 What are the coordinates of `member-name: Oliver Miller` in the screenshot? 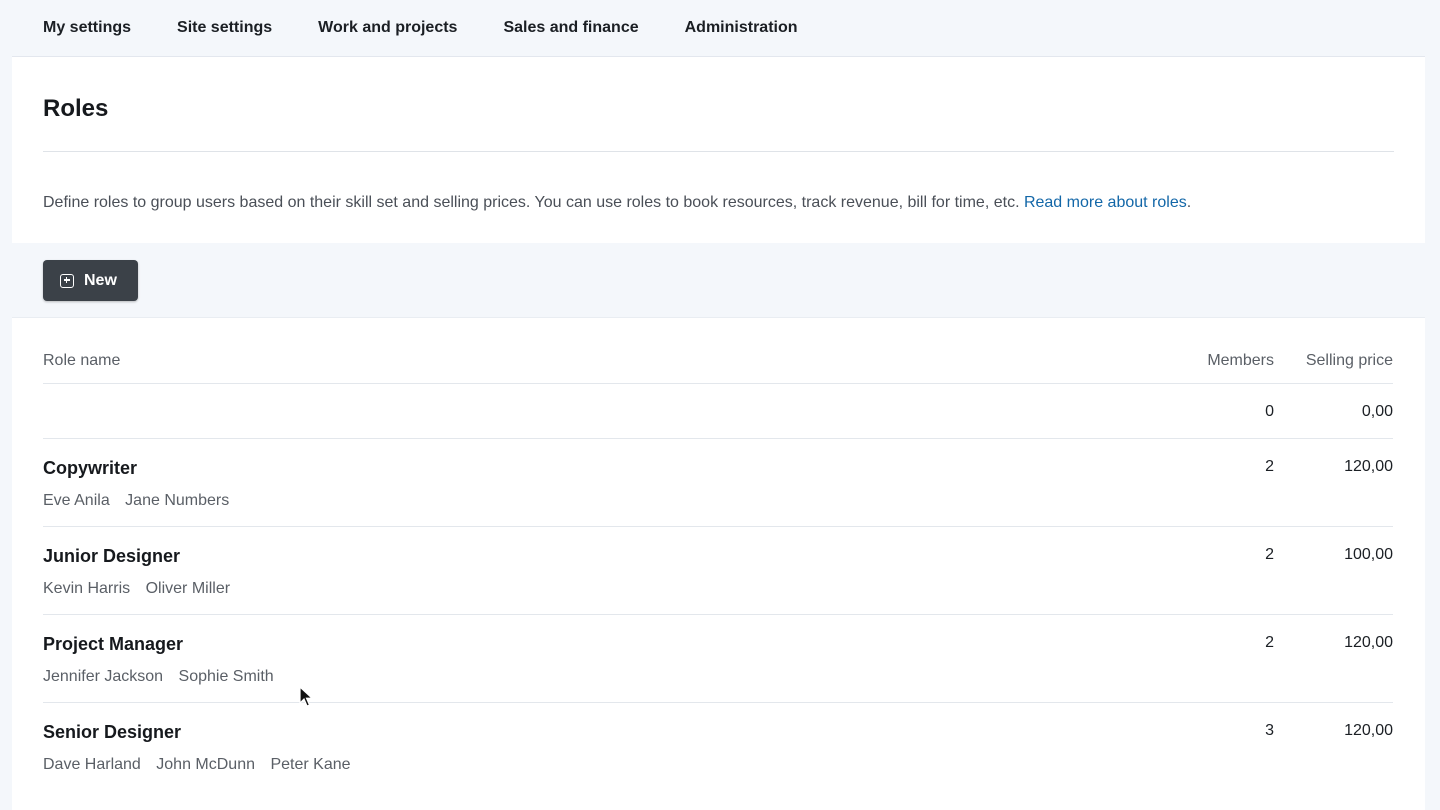 It's located at (188, 588).